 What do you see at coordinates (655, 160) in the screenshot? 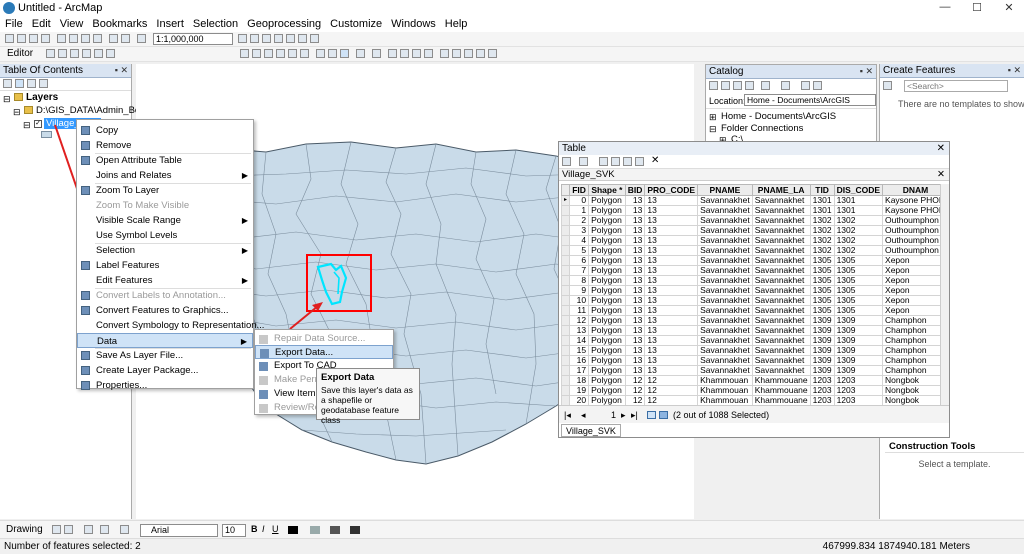
I see `close-tab-icon: ✕` at bounding box center [655, 160].